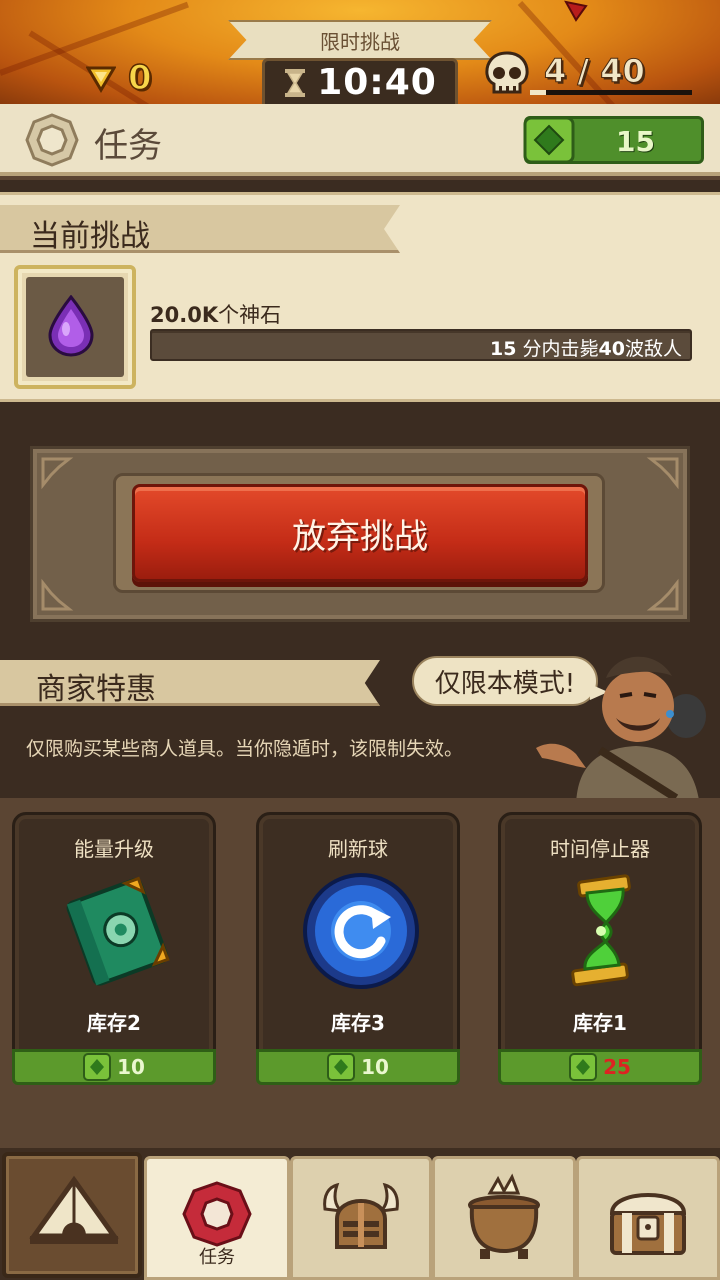 Image resolution: width=720 pixels, height=1280 pixels. I want to click on item-stock: 库存3, so click(358, 1023).